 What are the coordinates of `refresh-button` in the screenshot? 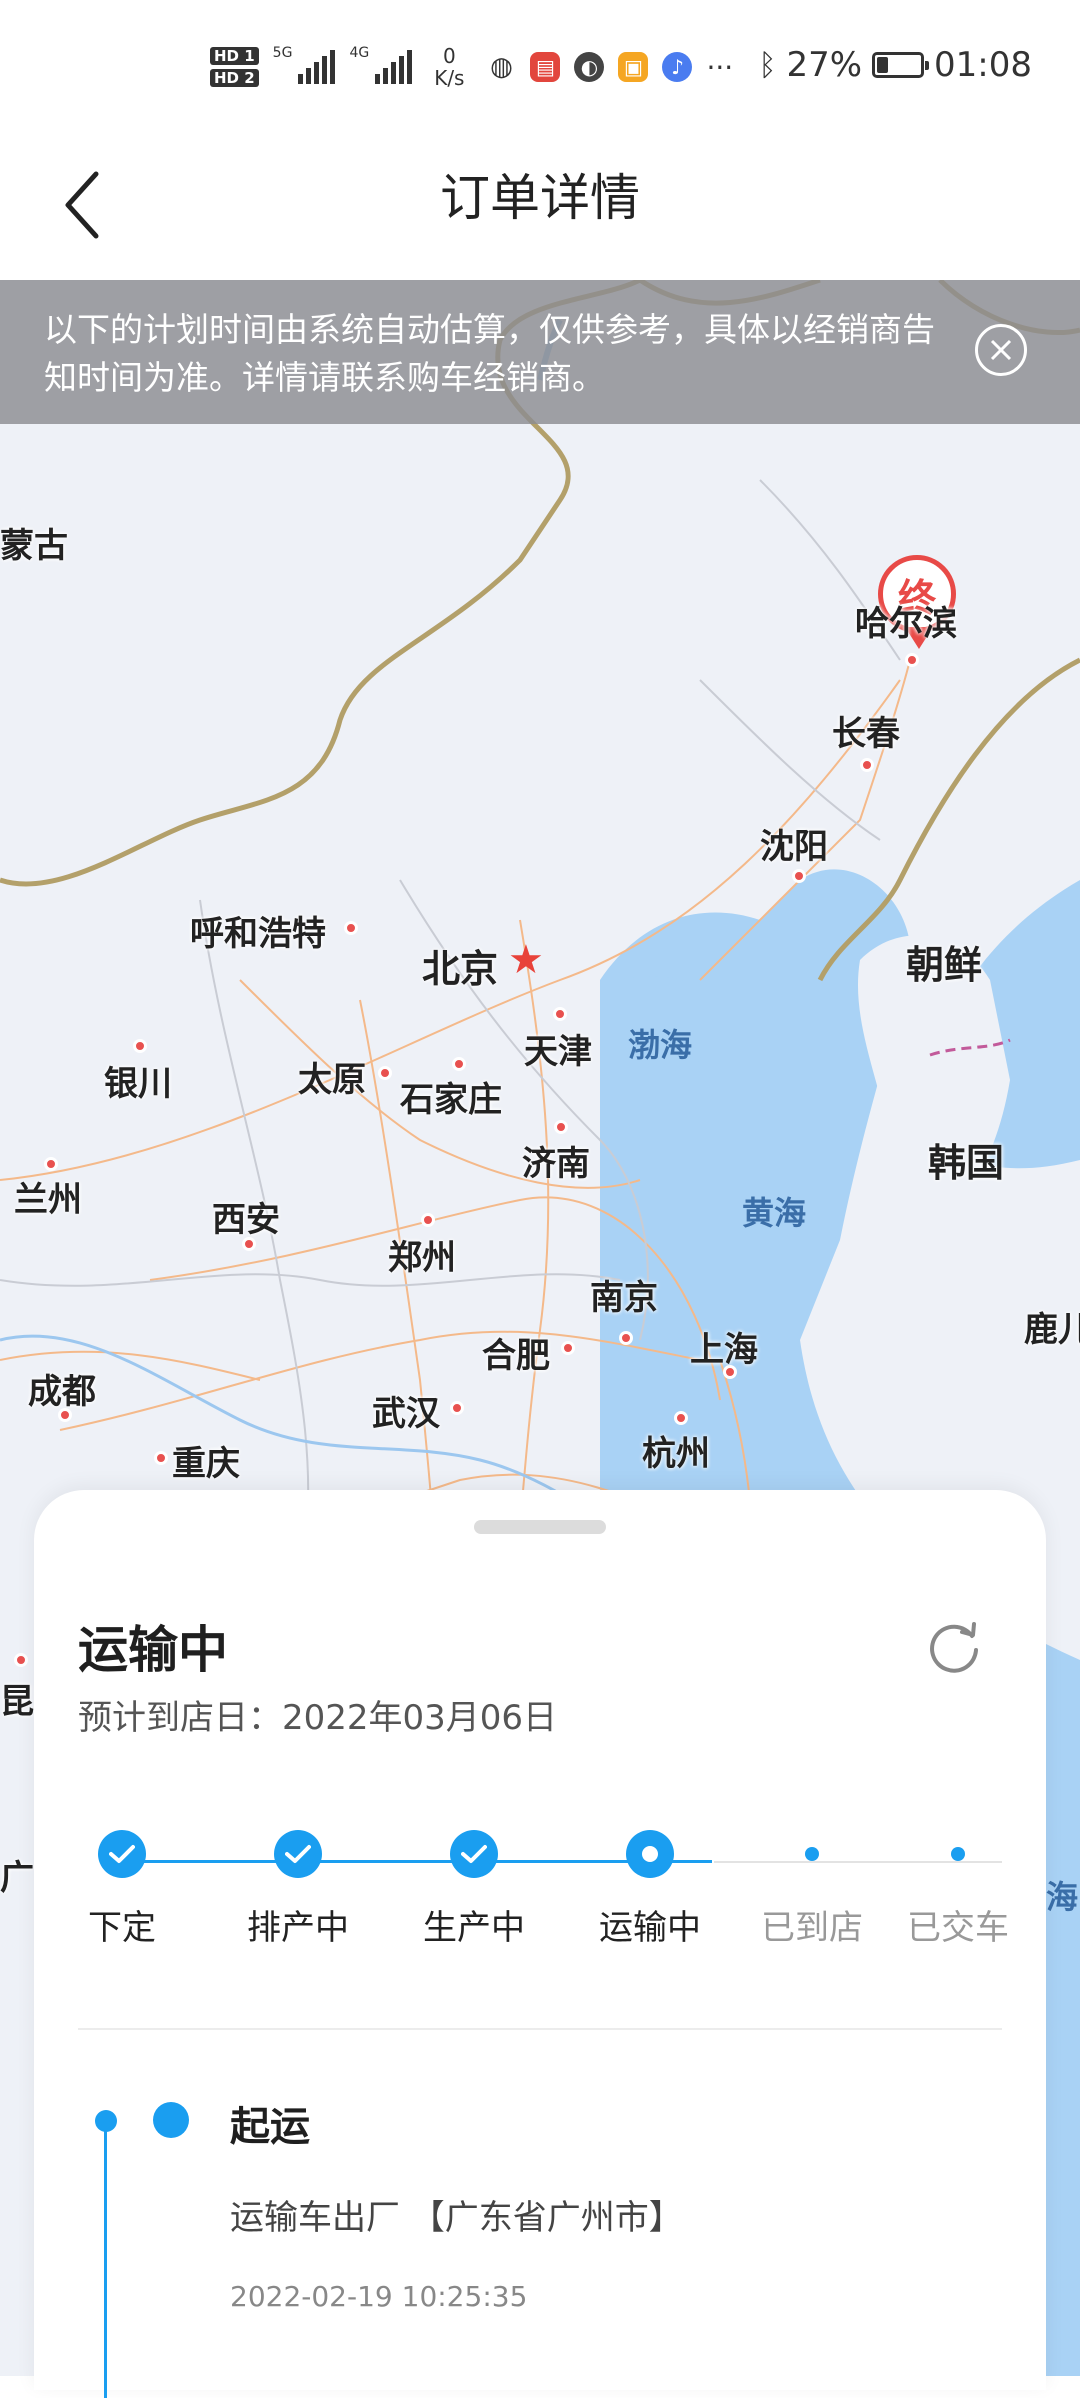 It's located at (954, 1648).